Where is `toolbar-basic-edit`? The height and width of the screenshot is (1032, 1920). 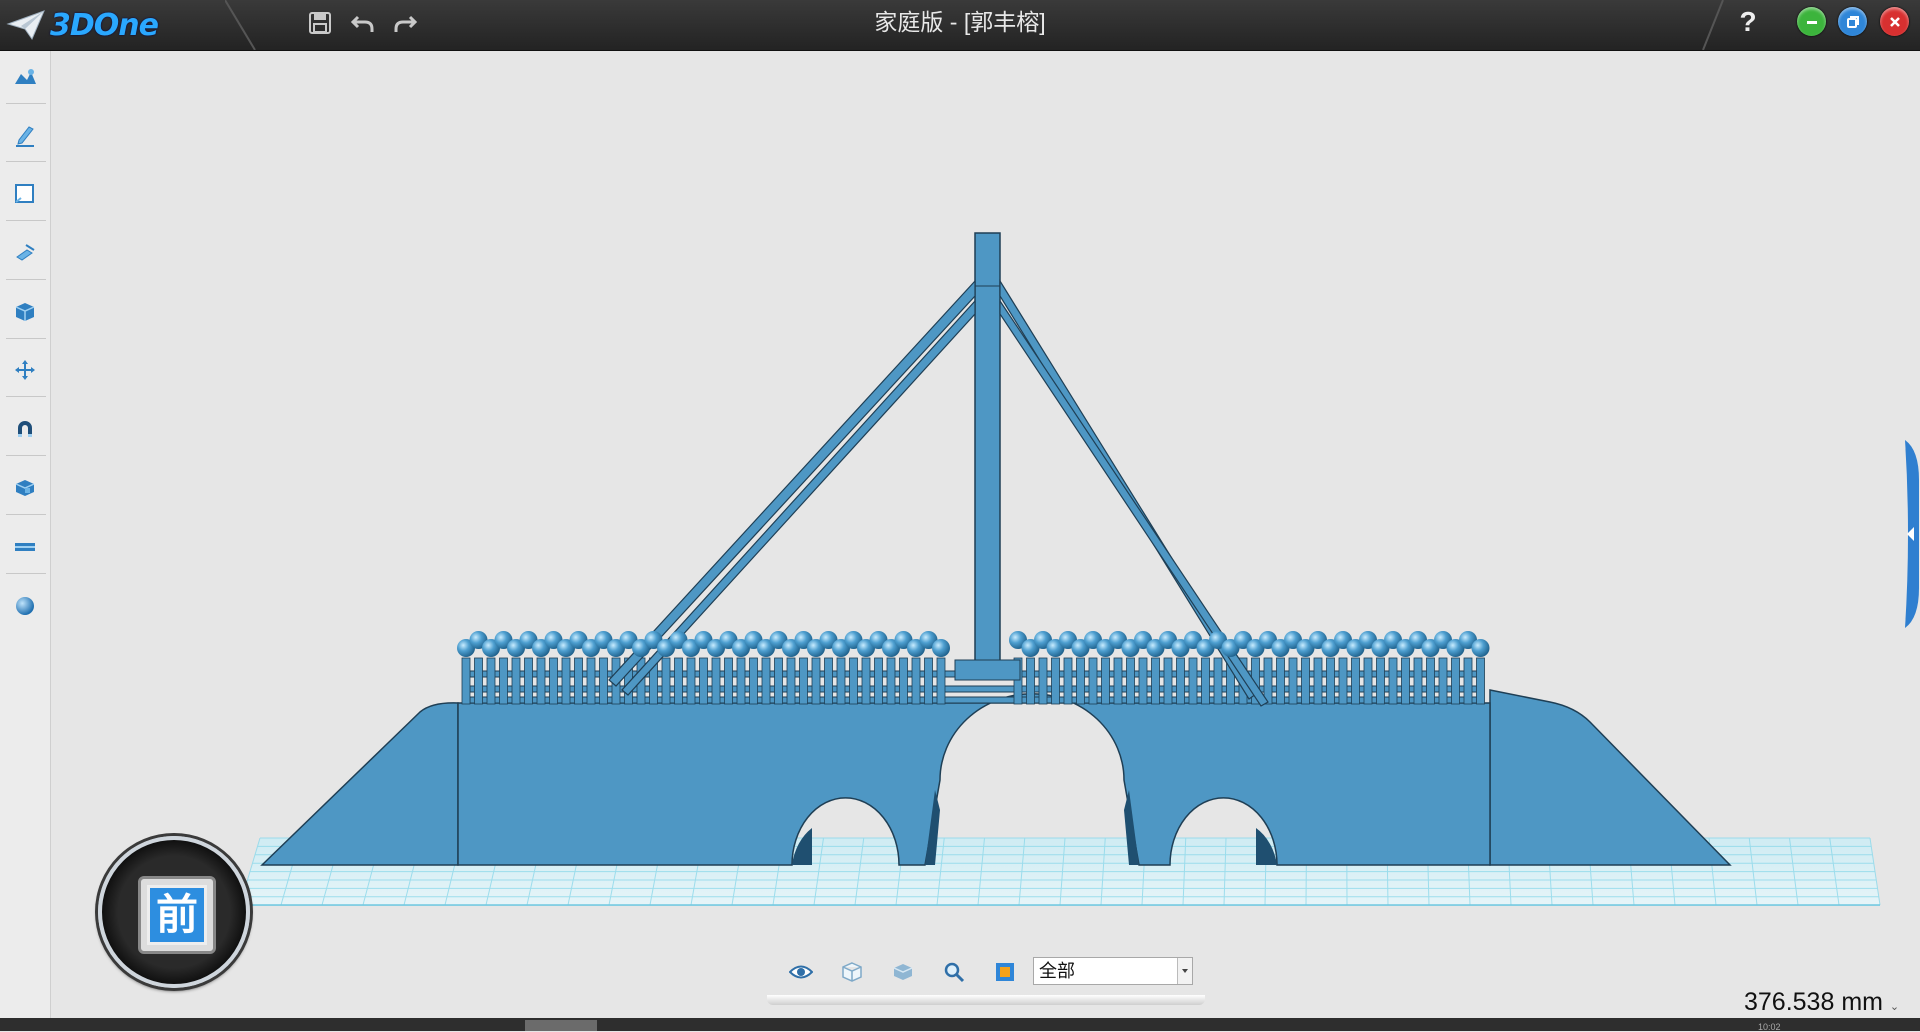
toolbar-basic-edit is located at coordinates (25, 370).